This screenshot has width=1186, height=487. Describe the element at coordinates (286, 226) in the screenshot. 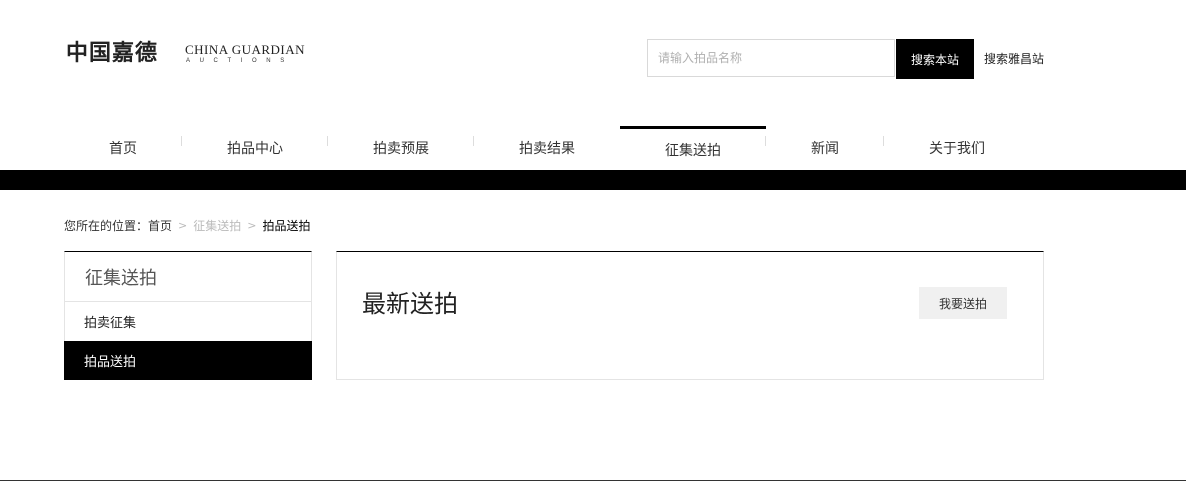

I see `breadcrumb-current: 拍品送拍` at that location.